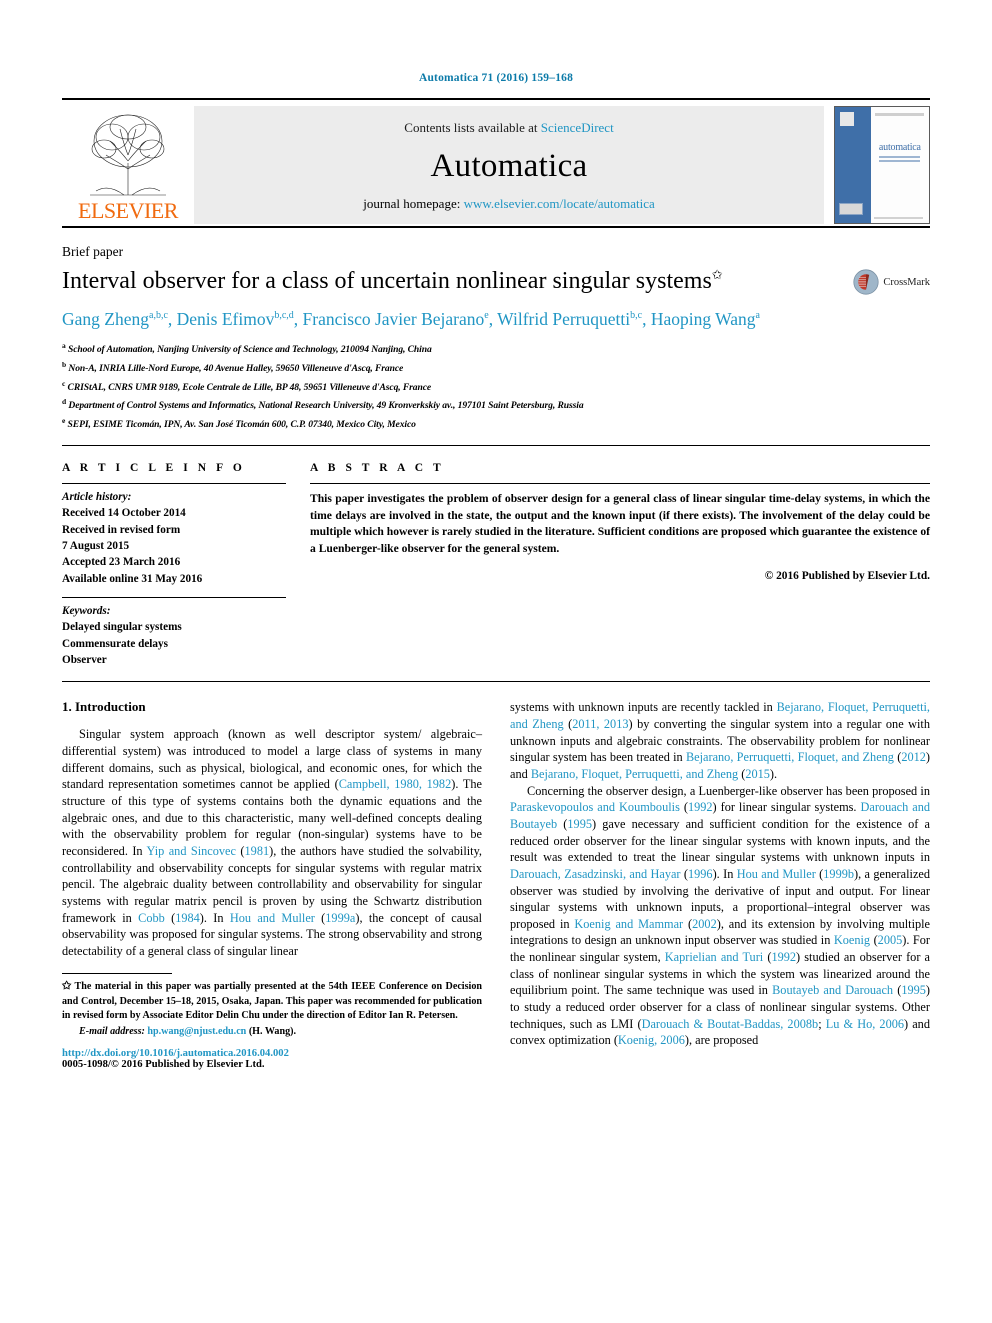  What do you see at coordinates (577, 127) in the screenshot?
I see `sciencedirect-link: ScienceDirect` at bounding box center [577, 127].